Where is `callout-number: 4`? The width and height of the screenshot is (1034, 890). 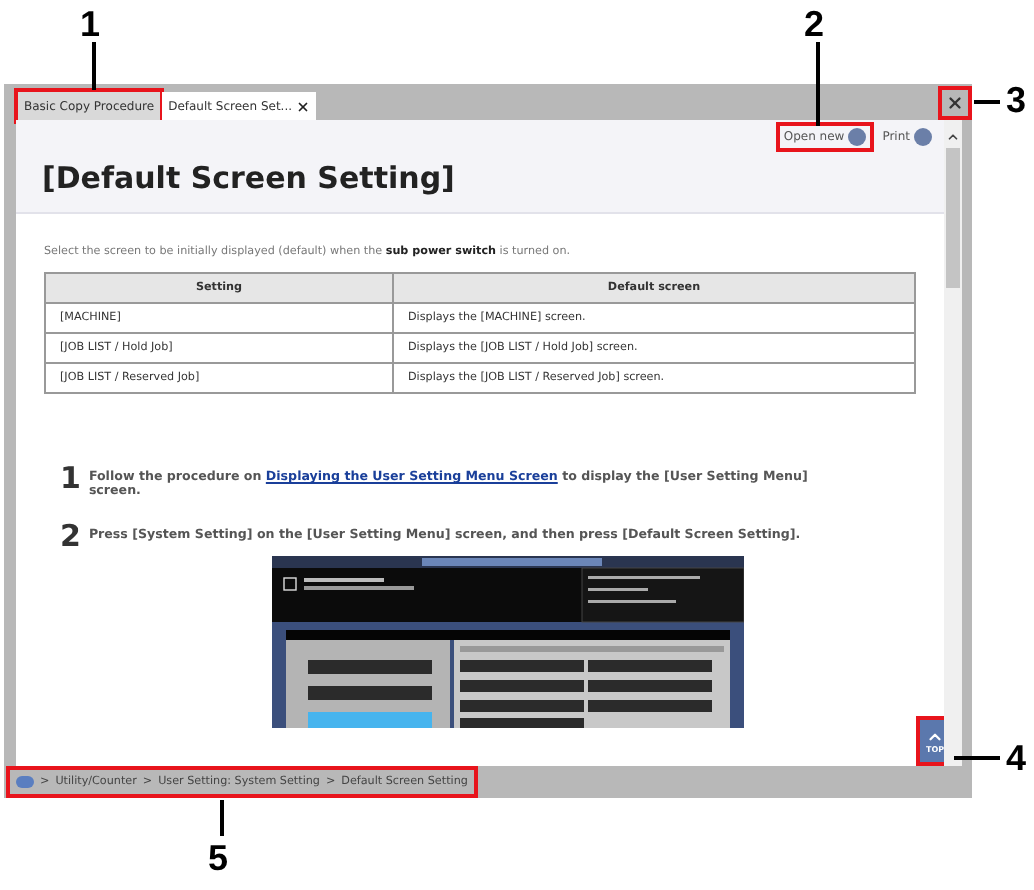
callout-number: 4 is located at coordinates (1016, 758).